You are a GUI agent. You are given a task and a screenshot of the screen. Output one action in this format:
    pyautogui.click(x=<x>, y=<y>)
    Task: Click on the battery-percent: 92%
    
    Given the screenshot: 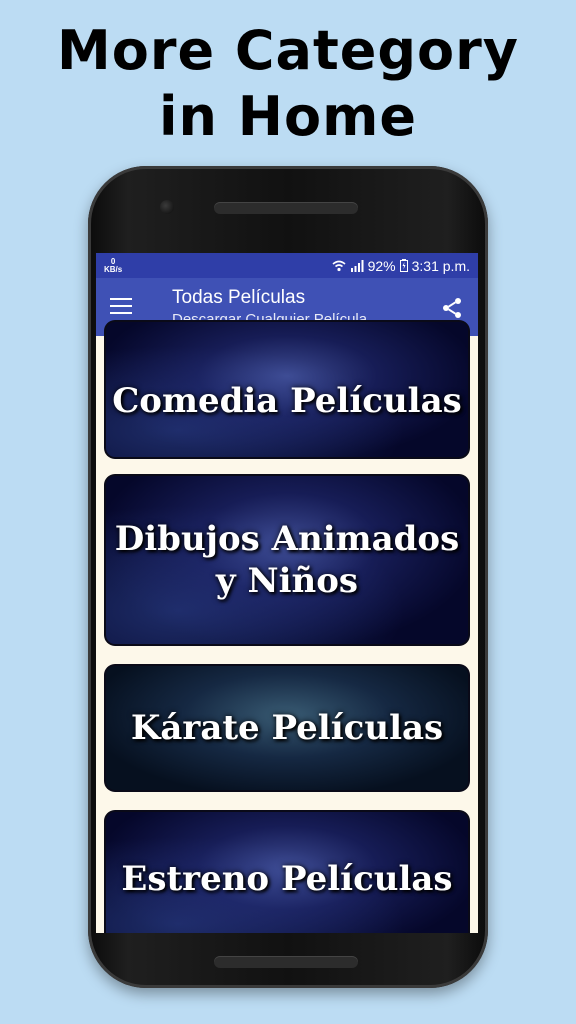 What is the action you would take?
    pyautogui.click(x=381, y=265)
    